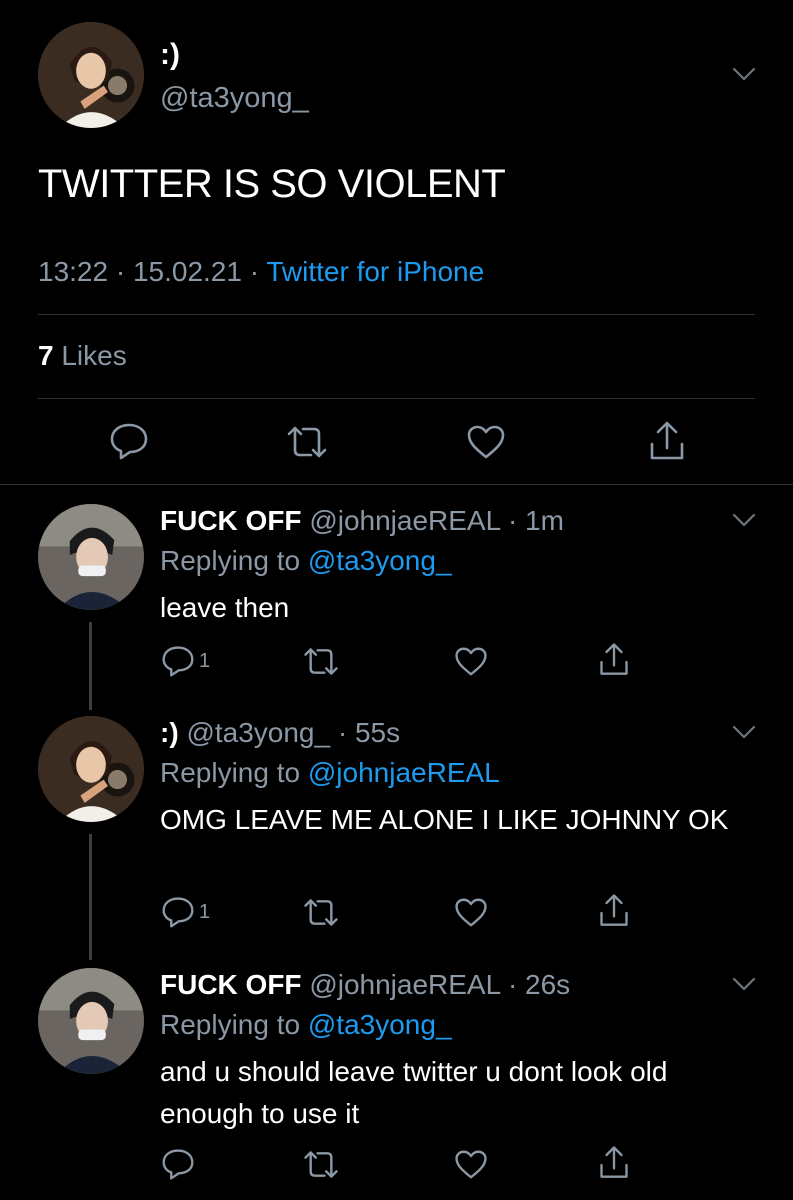 The width and height of the screenshot is (793, 1200). Describe the element at coordinates (444, 819) in the screenshot. I see `reply-text: OMG LEAVE ME ALONE I LIKE JOHNNY OK` at that location.